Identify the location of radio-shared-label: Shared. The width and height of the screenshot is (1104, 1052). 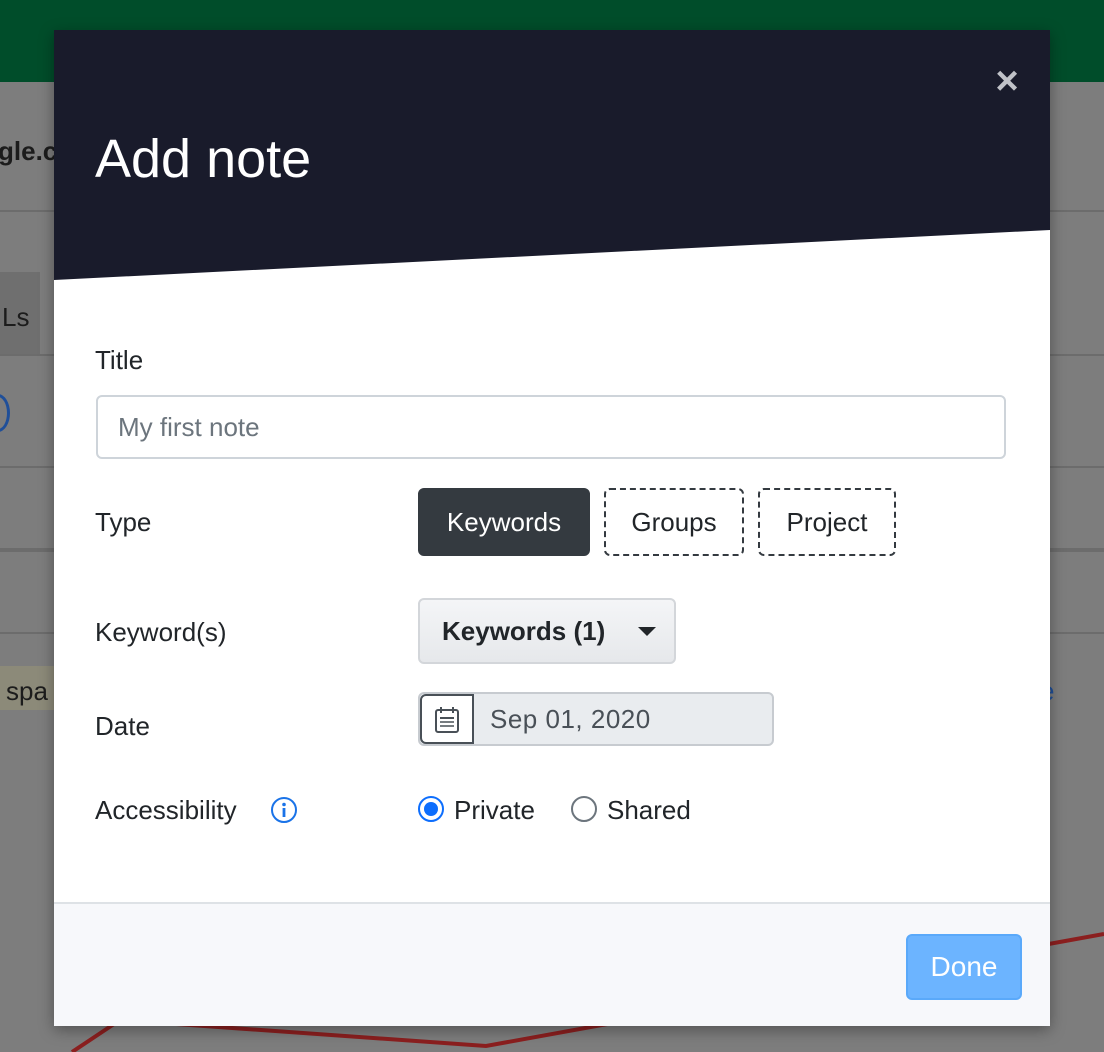
(649, 810).